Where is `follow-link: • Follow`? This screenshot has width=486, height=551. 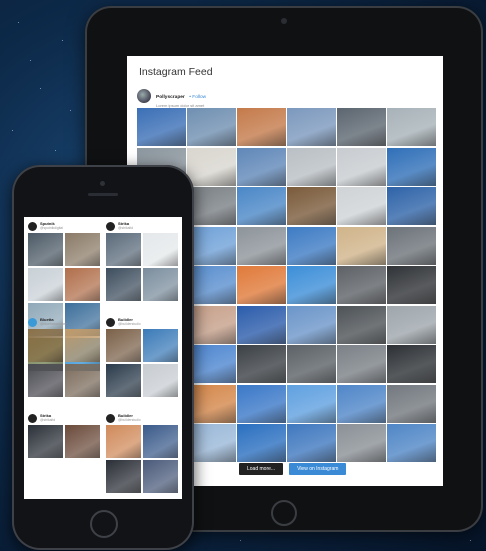
follow-link: • Follow is located at coordinates (197, 97).